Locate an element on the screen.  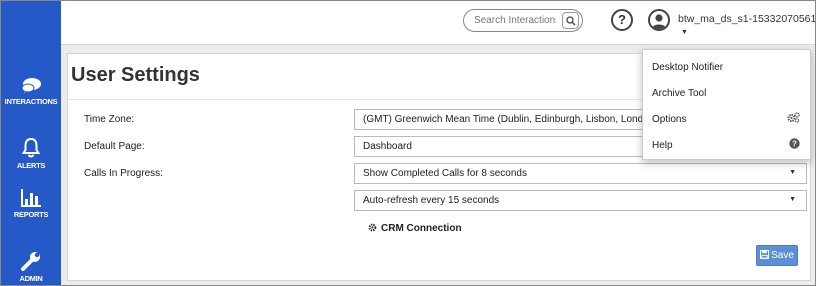
completed-calls-select: Show Completed Calls for 8 seconds ▼ is located at coordinates (580, 173).